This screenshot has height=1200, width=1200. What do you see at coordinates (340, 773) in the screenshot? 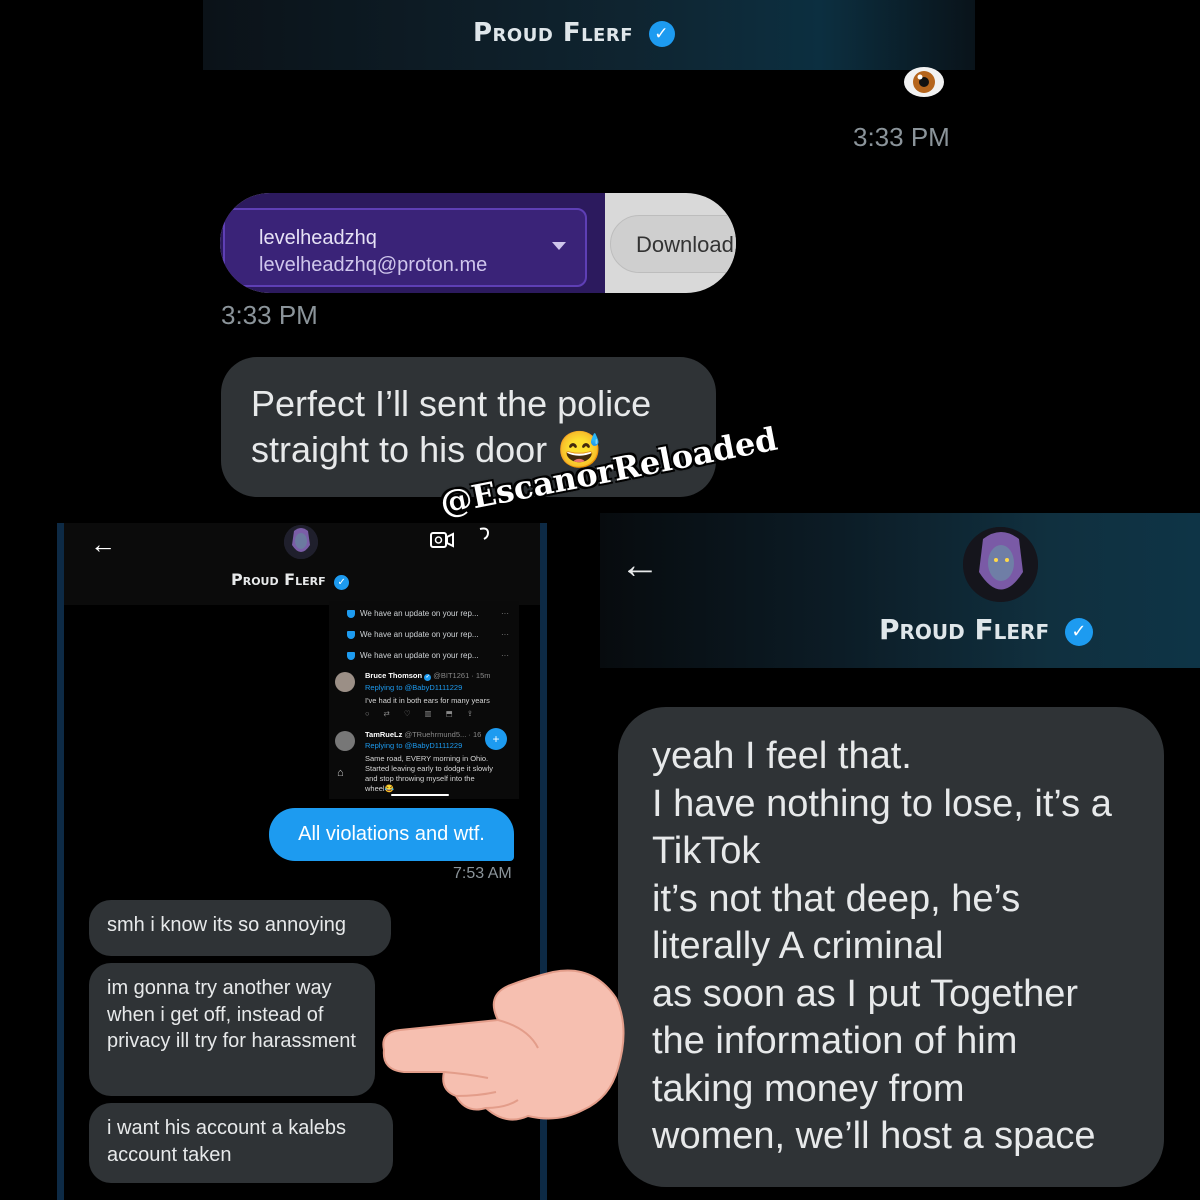
I see `home-icon: ⌂` at bounding box center [340, 773].